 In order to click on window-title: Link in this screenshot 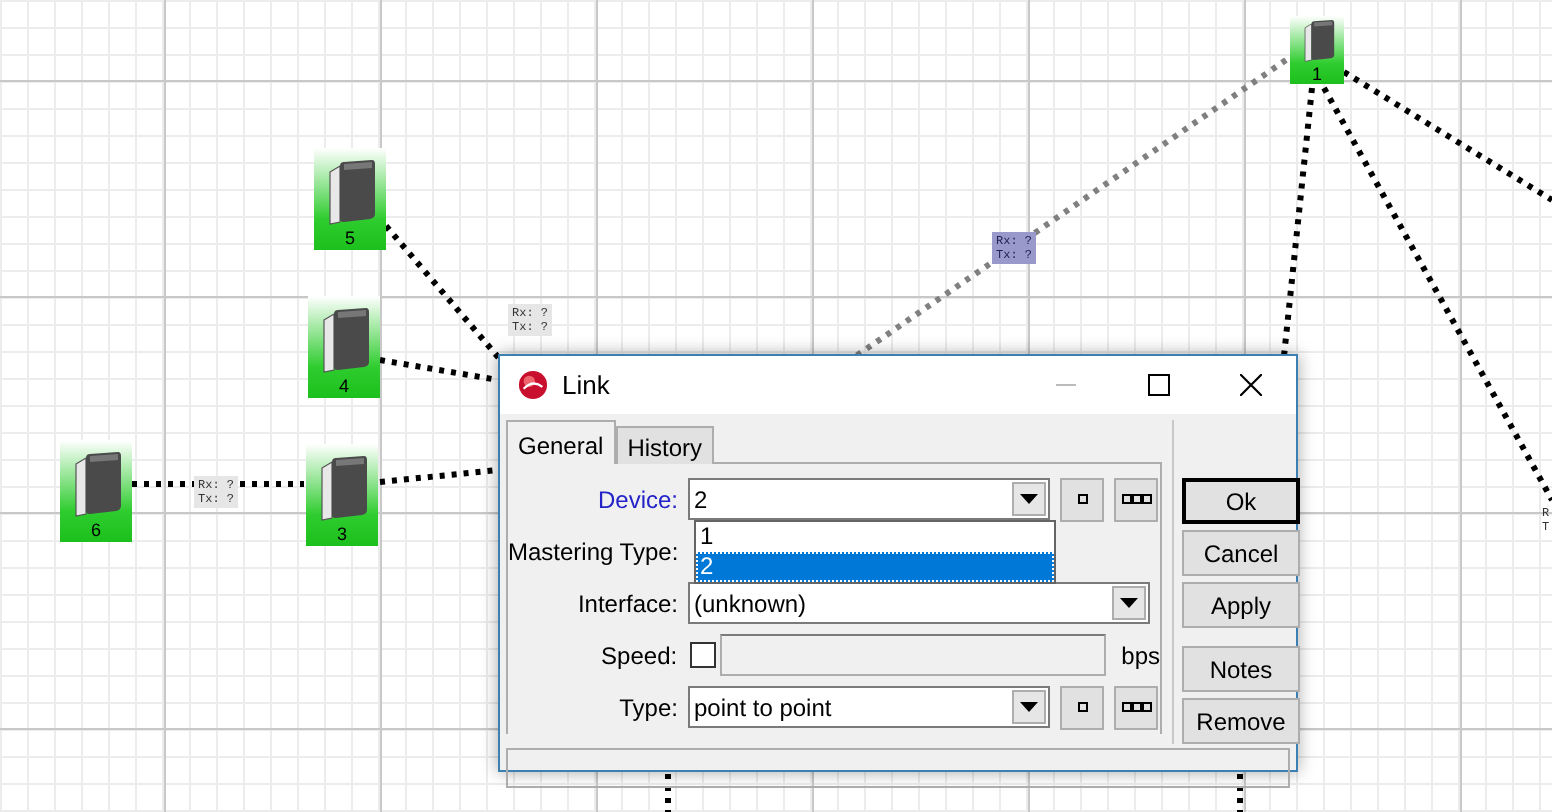, I will do `click(586, 385)`.